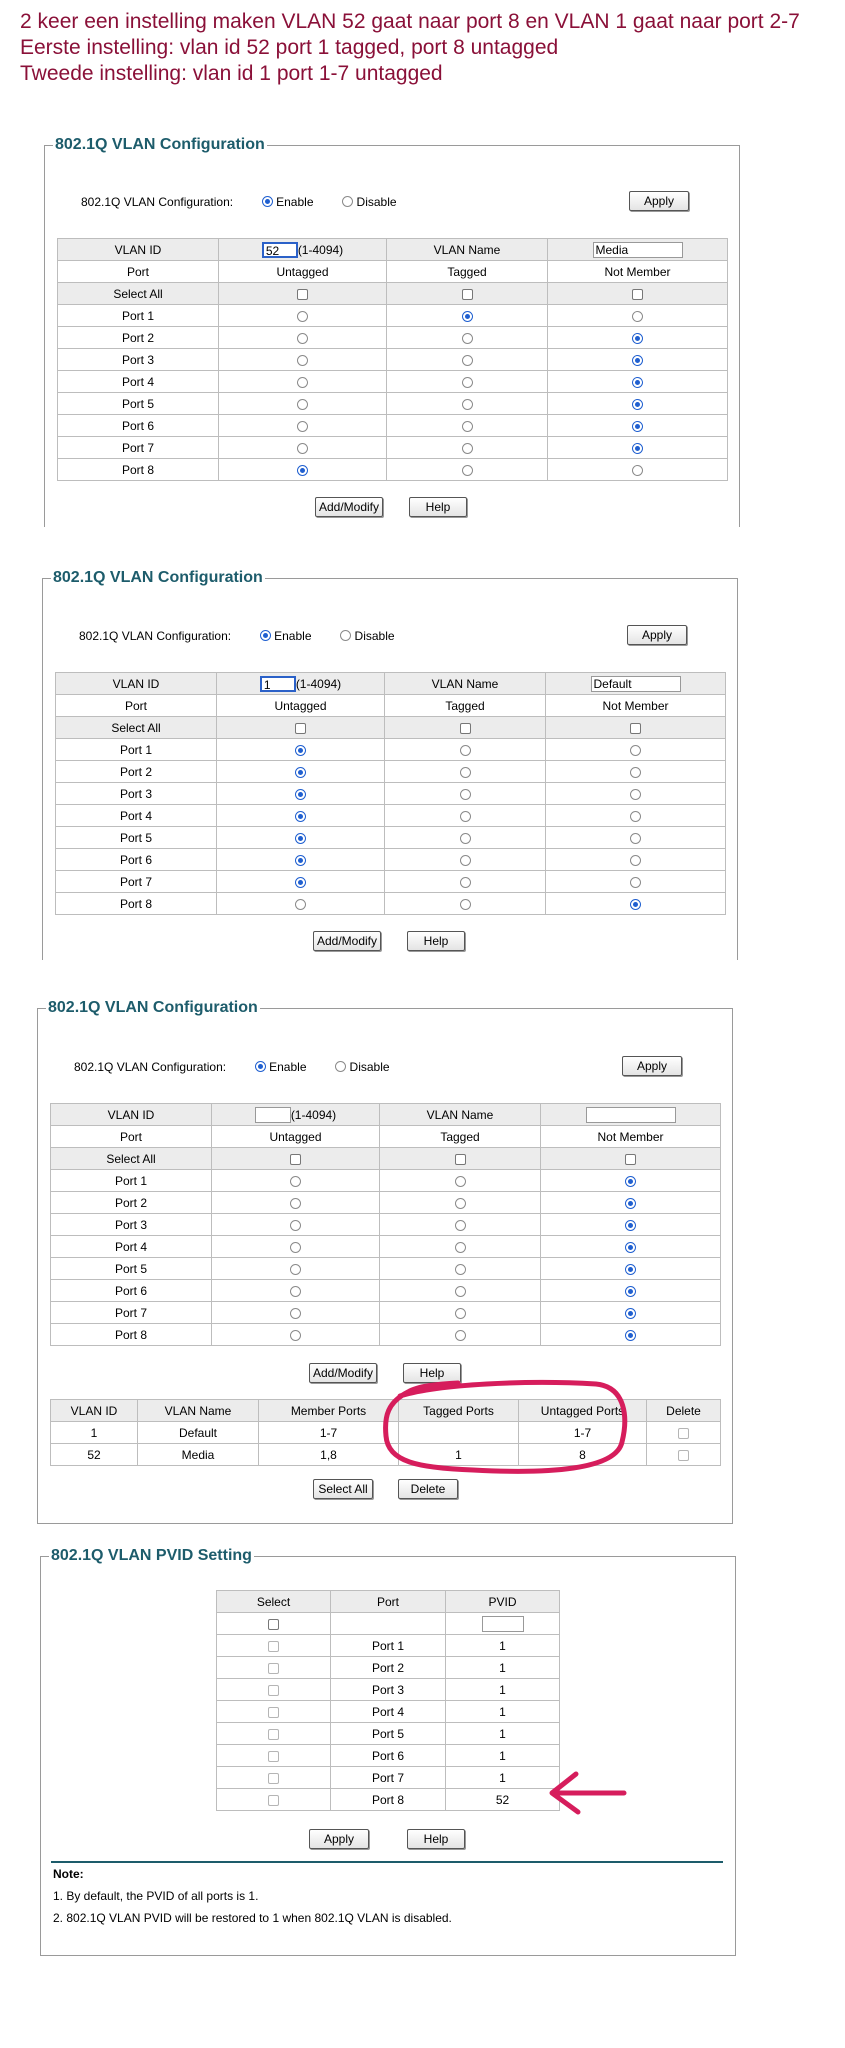  What do you see at coordinates (502, 1623) in the screenshot?
I see `pvid-input` at bounding box center [502, 1623].